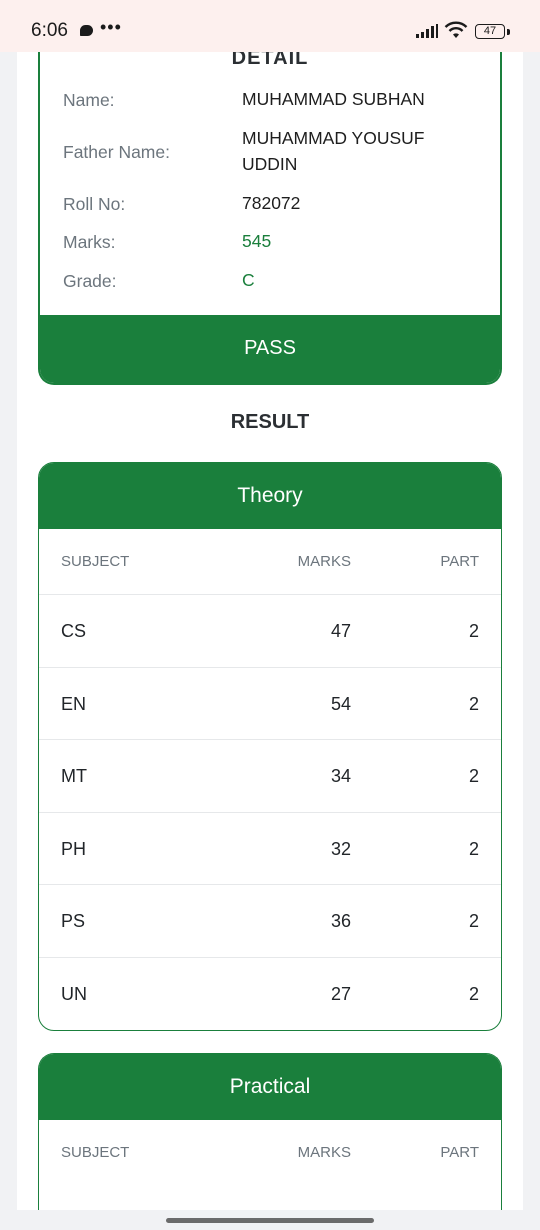 The width and height of the screenshot is (540, 1230). Describe the element at coordinates (270, 994) in the screenshot. I see `table-row: UN 27 2` at that location.